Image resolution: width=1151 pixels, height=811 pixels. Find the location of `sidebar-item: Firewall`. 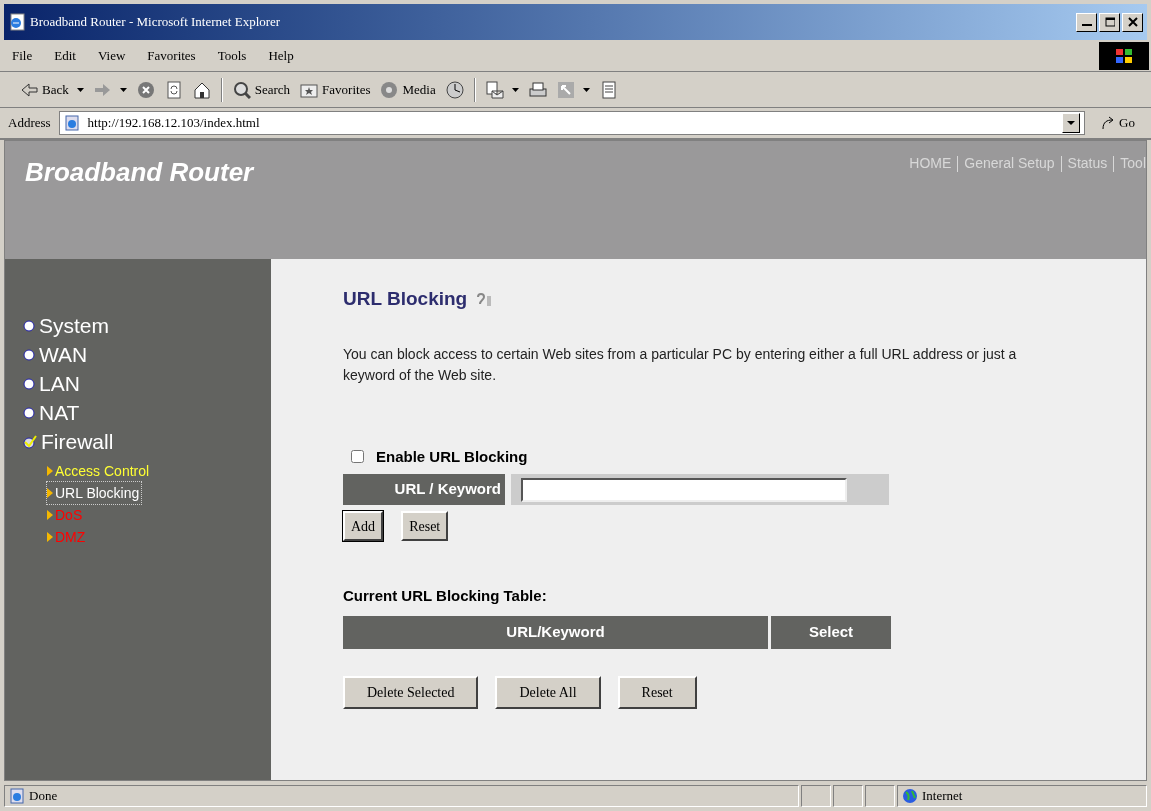

sidebar-item: Firewall is located at coordinates (147, 441).